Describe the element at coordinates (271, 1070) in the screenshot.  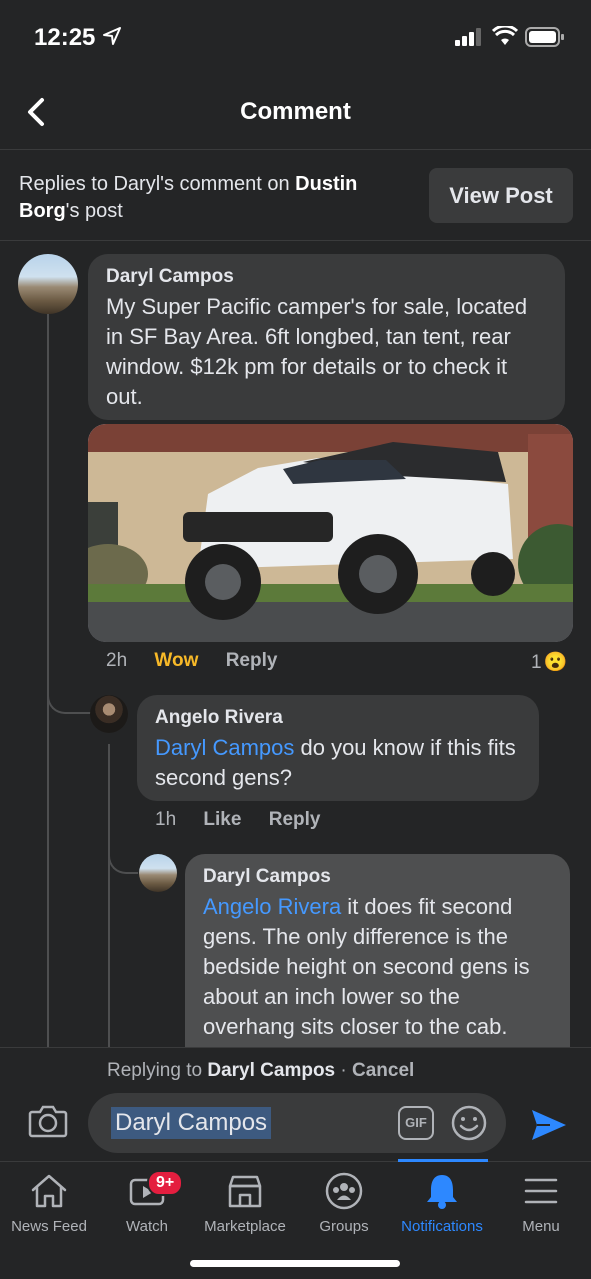
I see `replying-to-name: Daryl Campos` at that location.